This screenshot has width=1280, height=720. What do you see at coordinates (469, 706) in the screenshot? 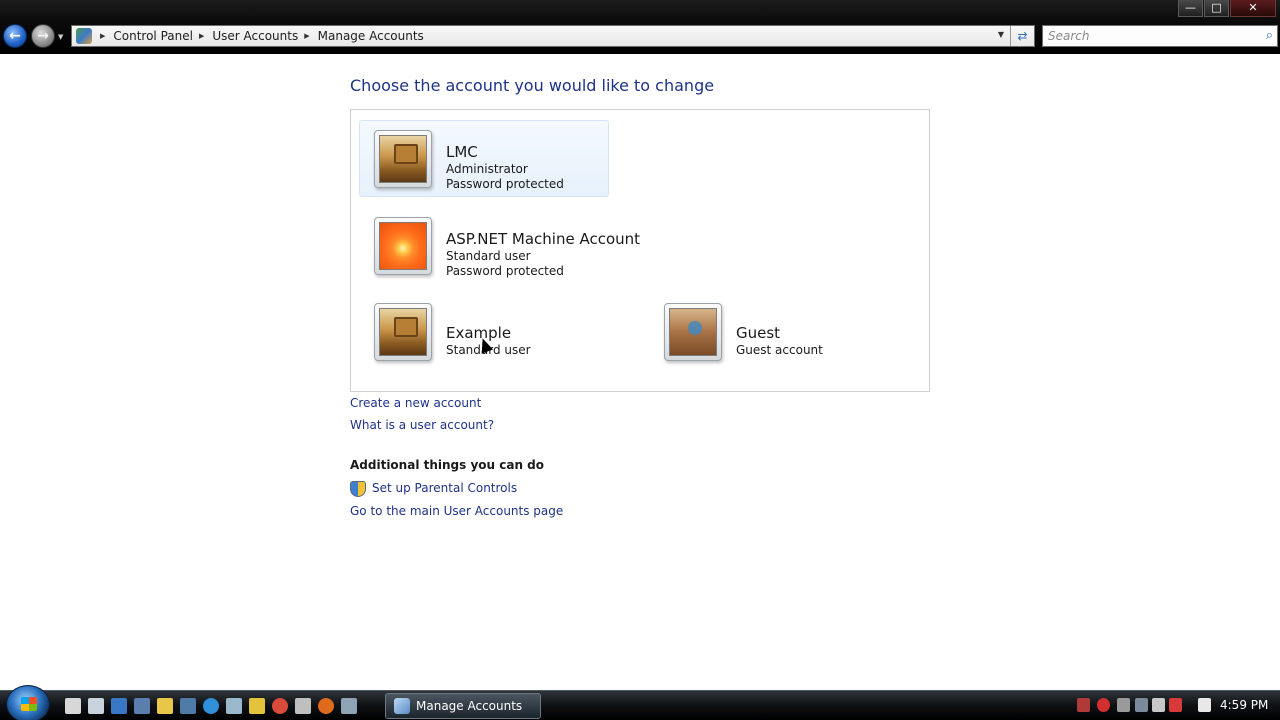
I see `taskbar-window-label: Manage Accounts` at bounding box center [469, 706].